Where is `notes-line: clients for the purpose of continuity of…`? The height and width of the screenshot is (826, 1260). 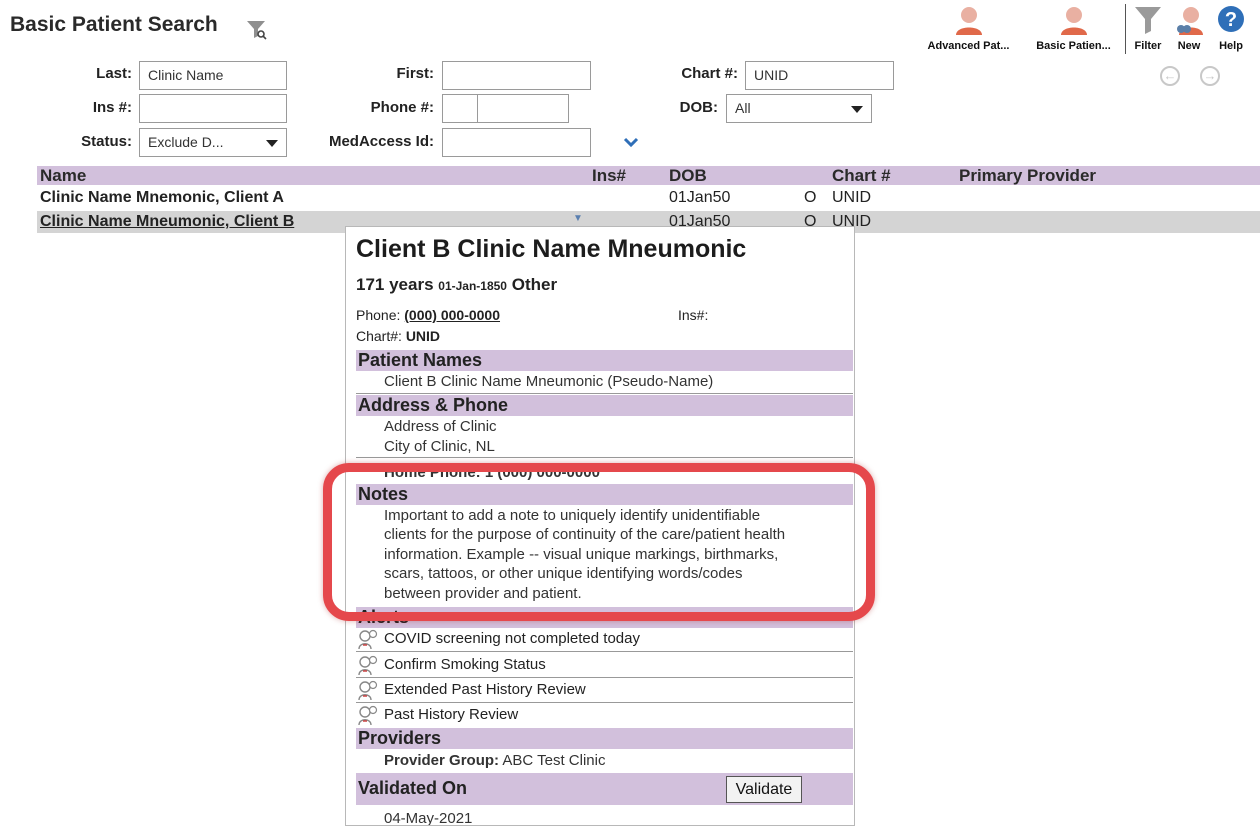
notes-line: clients for the purpose of continuity of… is located at coordinates (585, 534).